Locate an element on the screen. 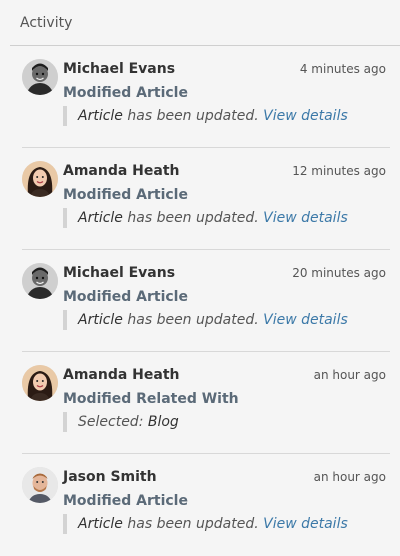 The width and height of the screenshot is (400, 556). activity-action: Modified Related With is located at coordinates (151, 399).